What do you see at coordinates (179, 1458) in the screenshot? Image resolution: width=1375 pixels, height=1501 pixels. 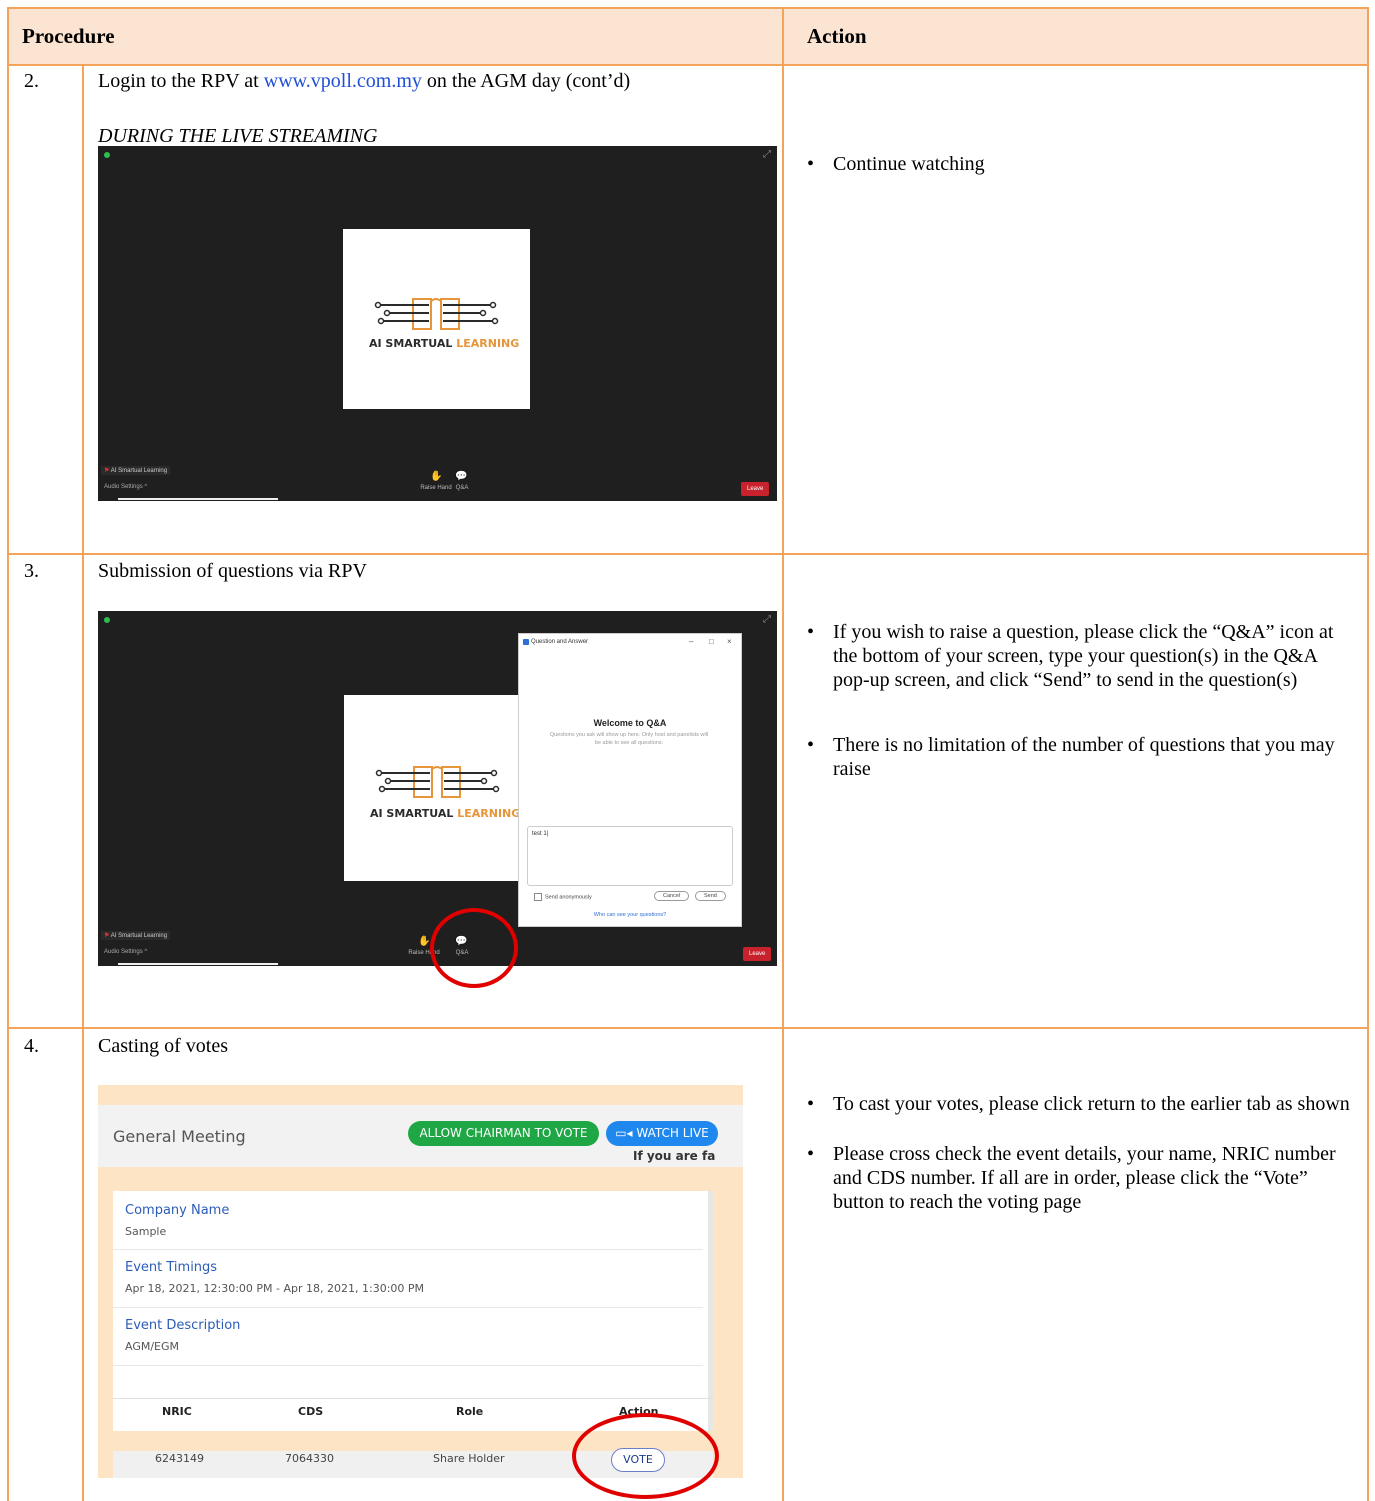 I see `nric-cell: 6243149` at bounding box center [179, 1458].